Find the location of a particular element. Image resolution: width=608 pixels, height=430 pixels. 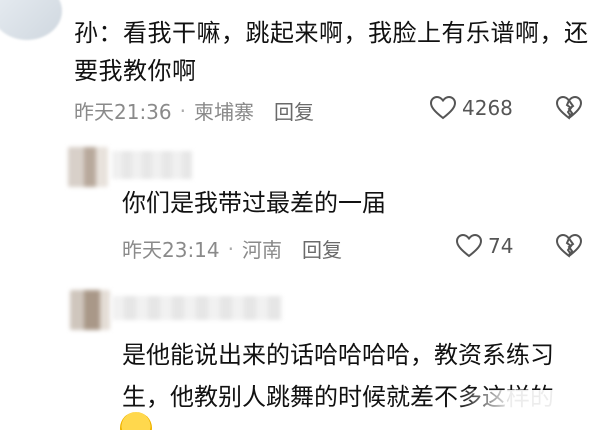

comment-text: 你们是我带过最差的一届 is located at coordinates (254, 203).